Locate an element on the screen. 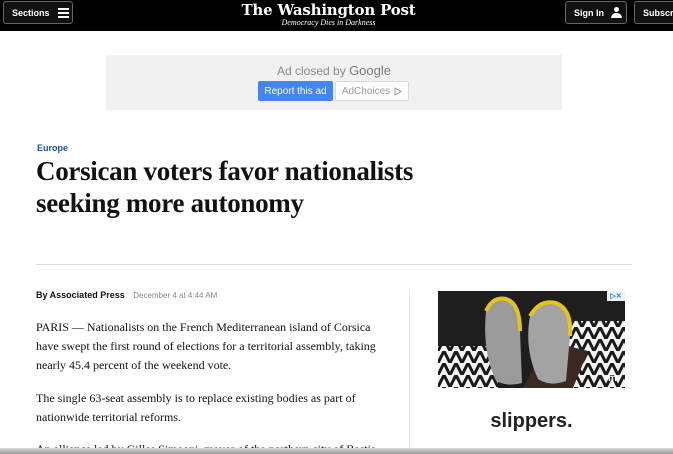  site-logo: The Washington Post is located at coordinates (328, 10).